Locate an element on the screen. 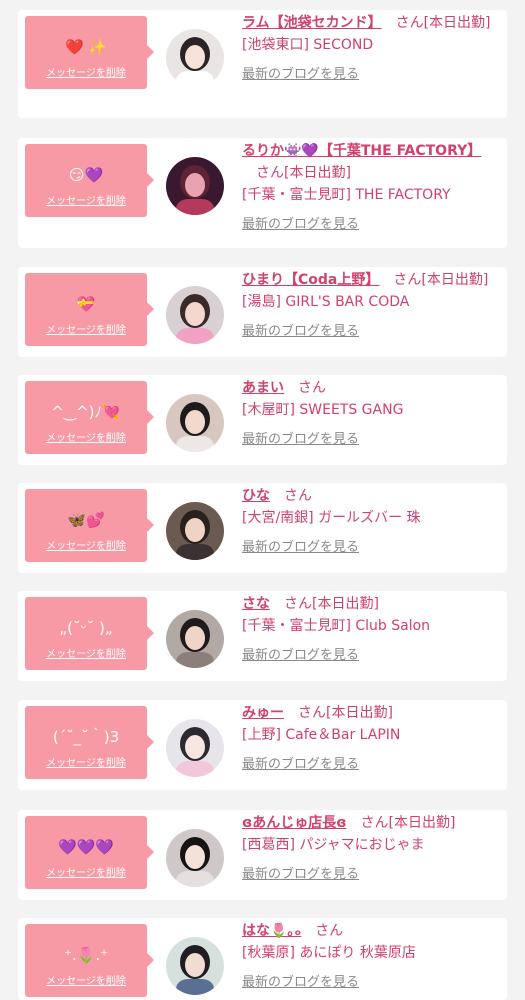 The height and width of the screenshot is (1000, 525). shop-name: [大宮/南銀] ガールズバー 珠 is located at coordinates (331, 518).